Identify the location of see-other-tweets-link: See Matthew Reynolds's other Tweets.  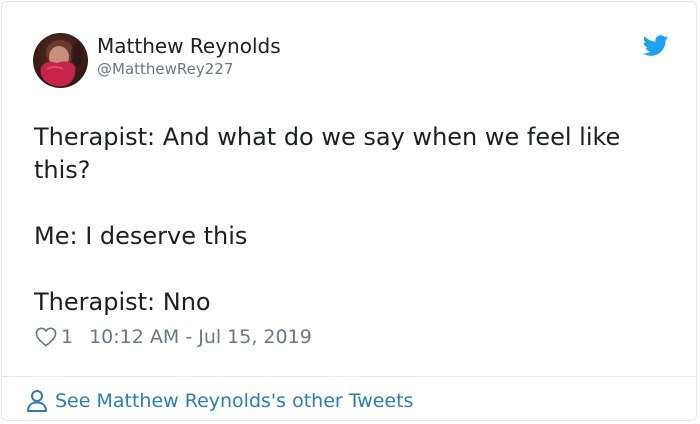
(219, 401).